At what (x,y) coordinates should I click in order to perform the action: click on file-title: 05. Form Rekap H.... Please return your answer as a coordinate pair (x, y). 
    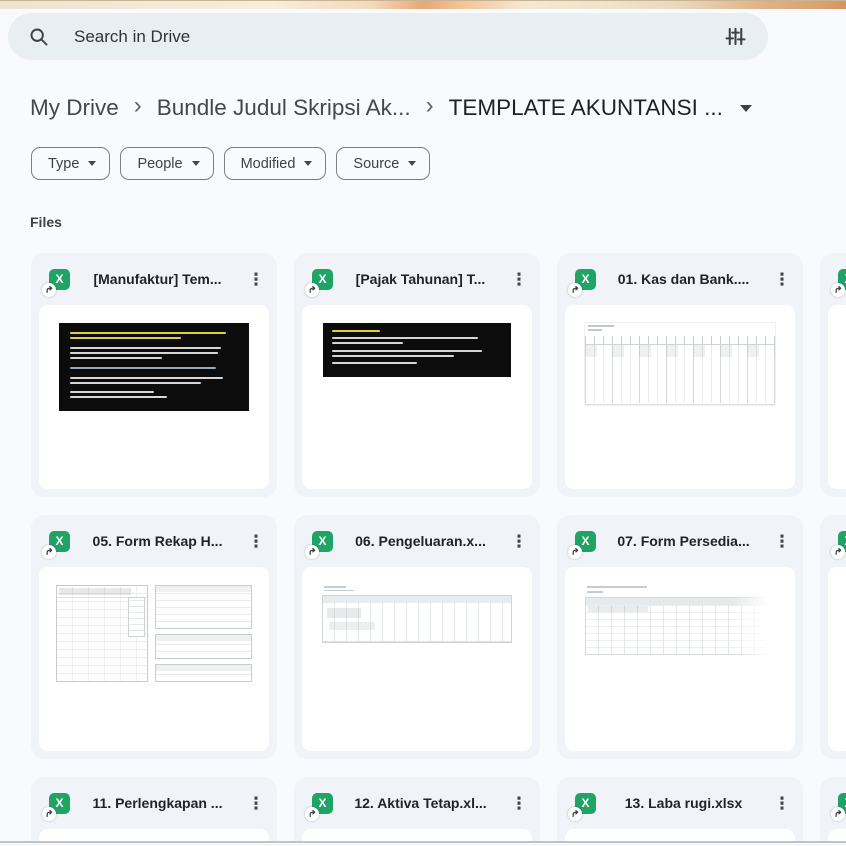
    Looking at the image, I should click on (157, 541).